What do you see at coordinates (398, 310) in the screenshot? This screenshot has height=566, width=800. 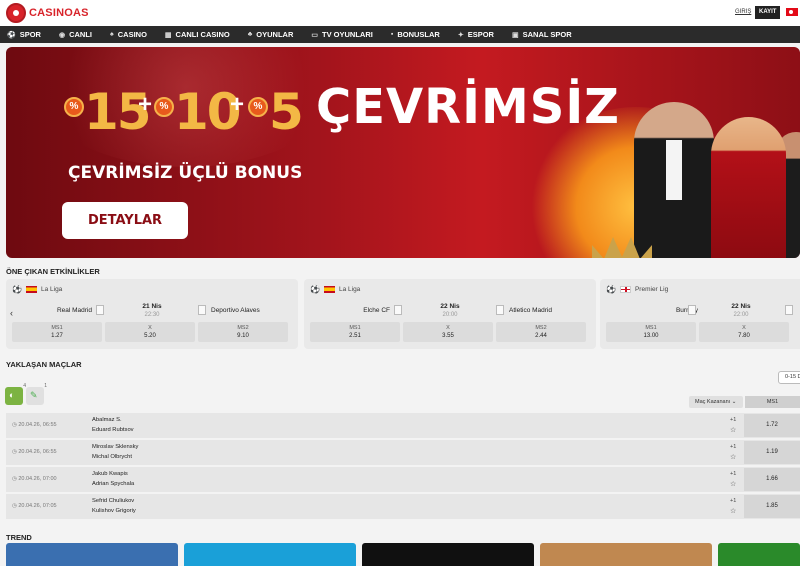 I see `team-logo` at bounding box center [398, 310].